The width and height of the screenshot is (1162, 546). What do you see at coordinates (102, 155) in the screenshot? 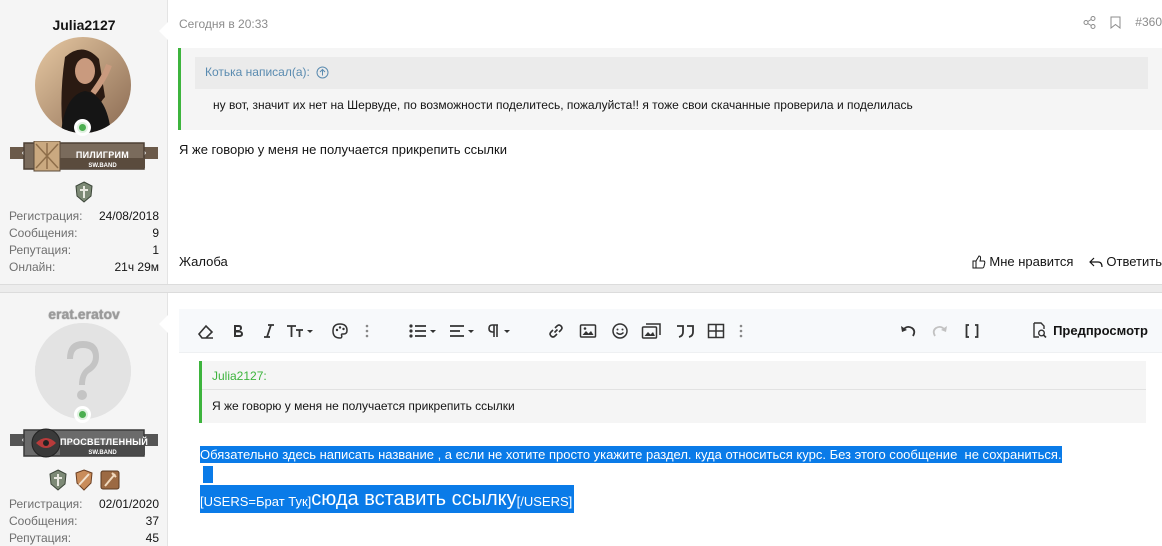
I see `rank-title: ПИЛИГРИМ` at bounding box center [102, 155].